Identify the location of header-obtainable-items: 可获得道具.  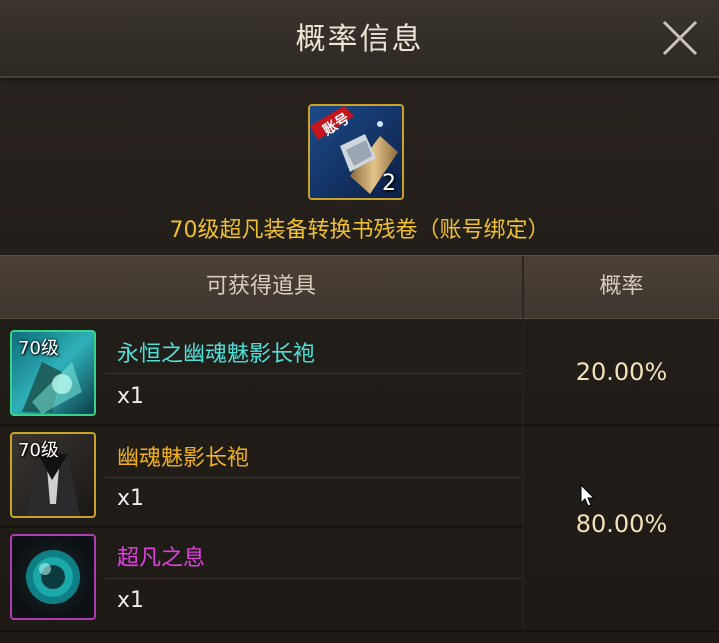
(260, 286).